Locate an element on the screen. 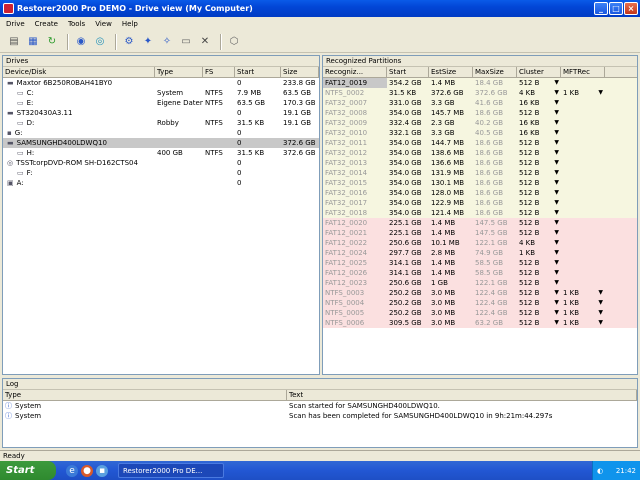 The width and height of the screenshot is (640, 480). partition-row: FAT32_0007 331.0 GB 3.3 GB 41.6 GB 16 KB ▼ is located at coordinates (480, 103).